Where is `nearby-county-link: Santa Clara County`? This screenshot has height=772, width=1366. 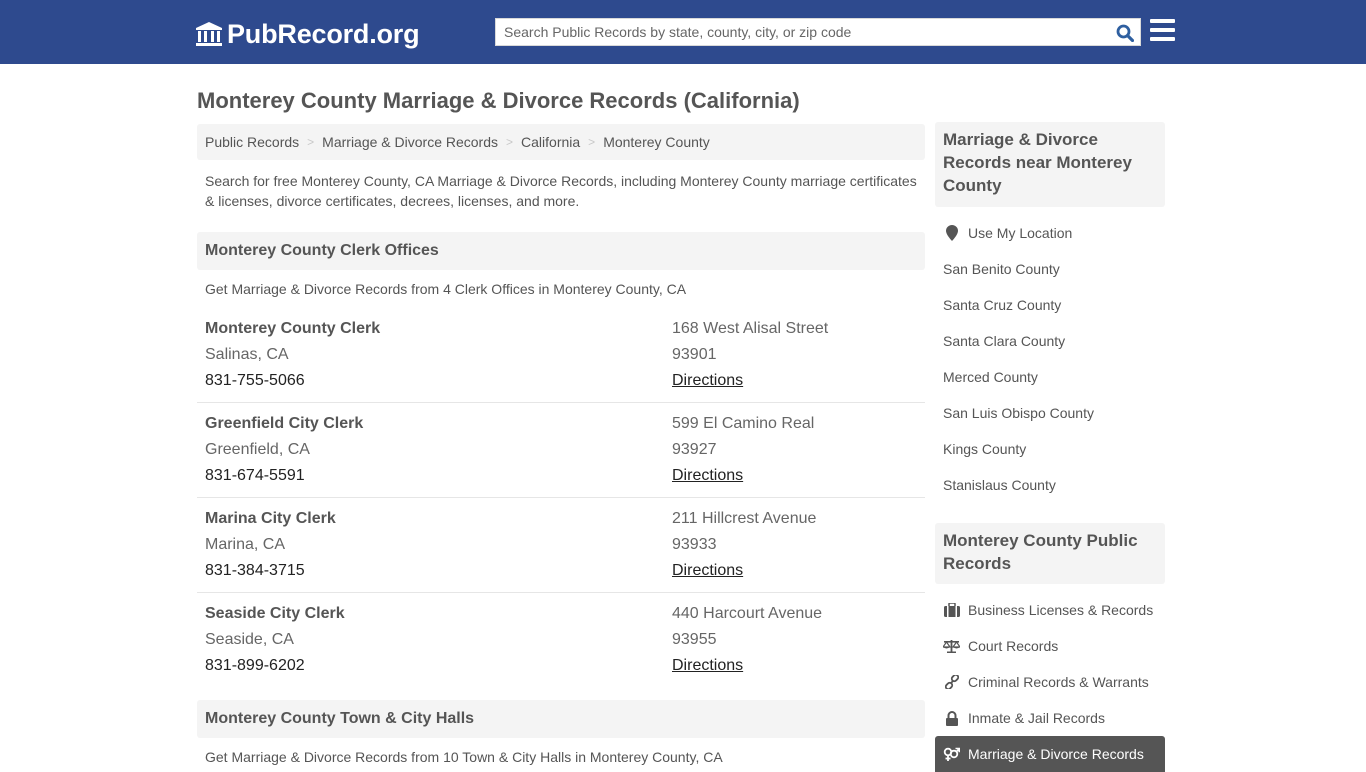
nearby-county-link: Santa Clara County is located at coordinates (1050, 341).